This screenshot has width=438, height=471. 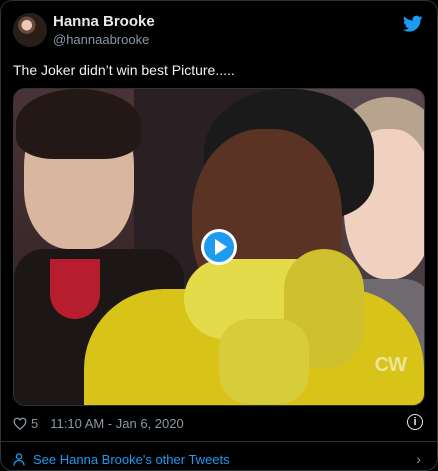 What do you see at coordinates (30, 30) in the screenshot?
I see `avatar` at bounding box center [30, 30].